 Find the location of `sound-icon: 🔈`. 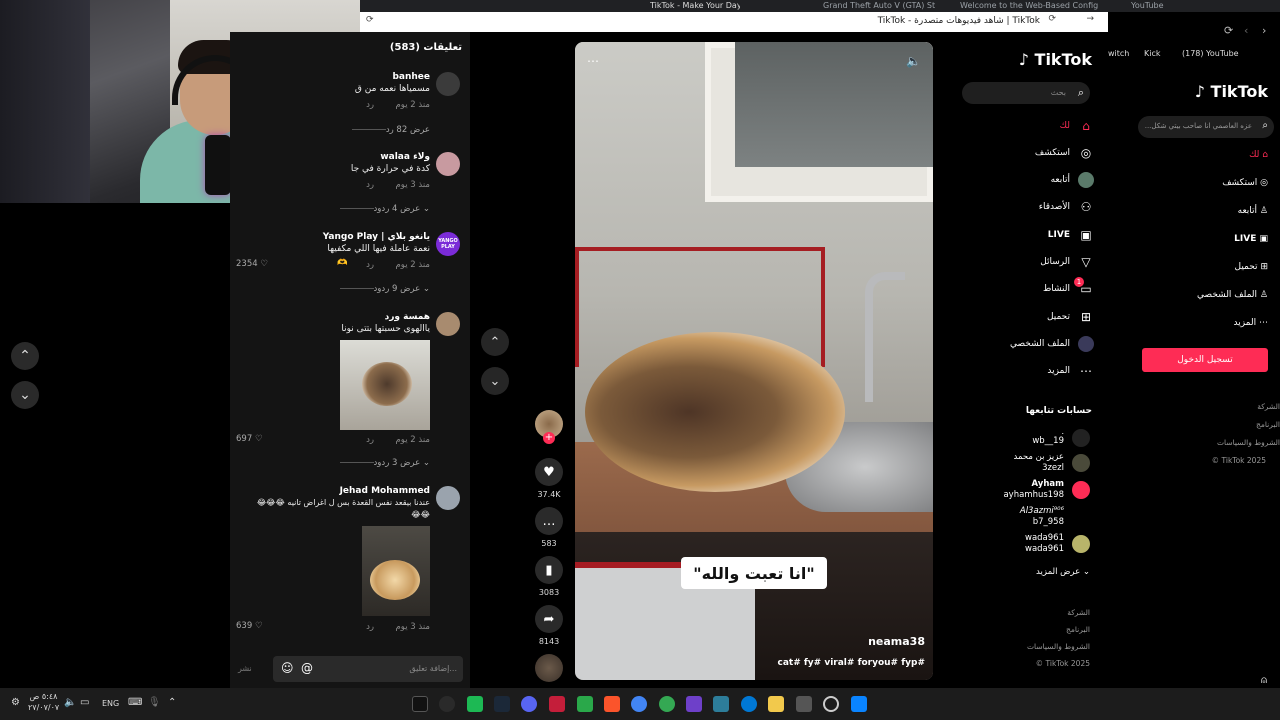

sound-icon: 🔈 is located at coordinates (913, 61).